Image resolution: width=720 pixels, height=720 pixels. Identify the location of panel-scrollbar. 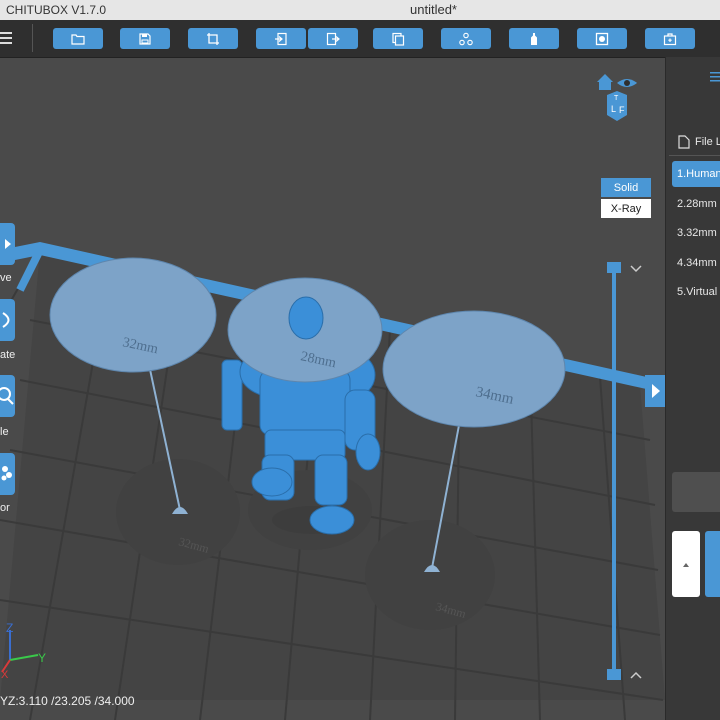
(712, 564).